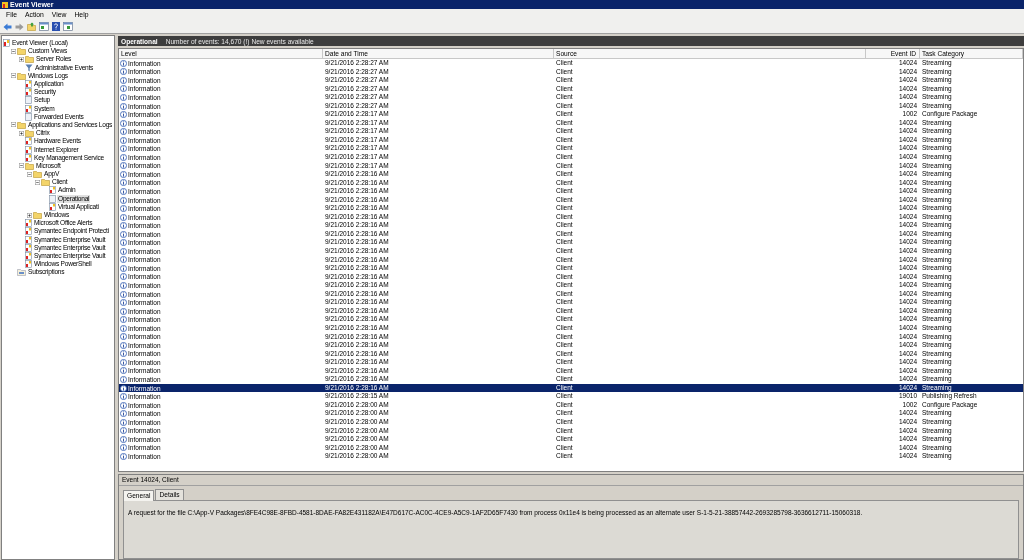  I want to click on help-icon, so click(56, 26).